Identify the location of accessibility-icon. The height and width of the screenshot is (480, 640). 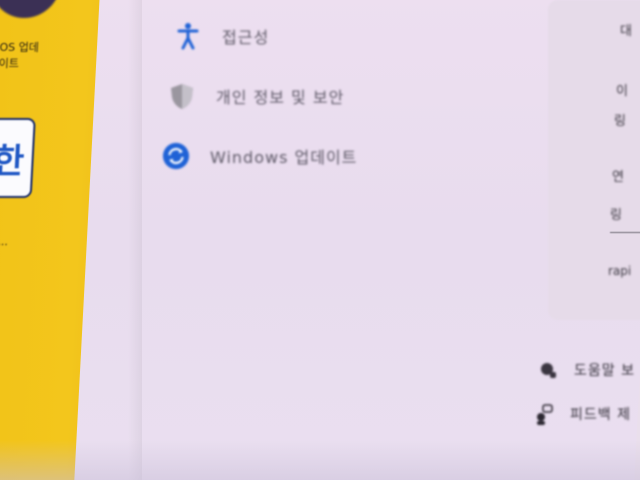
(188, 36).